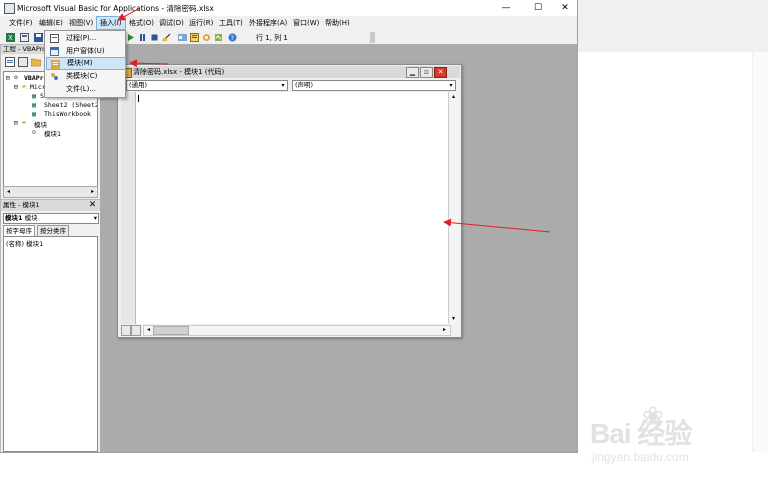 The height and width of the screenshot is (482, 768). What do you see at coordinates (497, 225) in the screenshot?
I see `arrow-to-code-editor` at bounding box center [497, 225].